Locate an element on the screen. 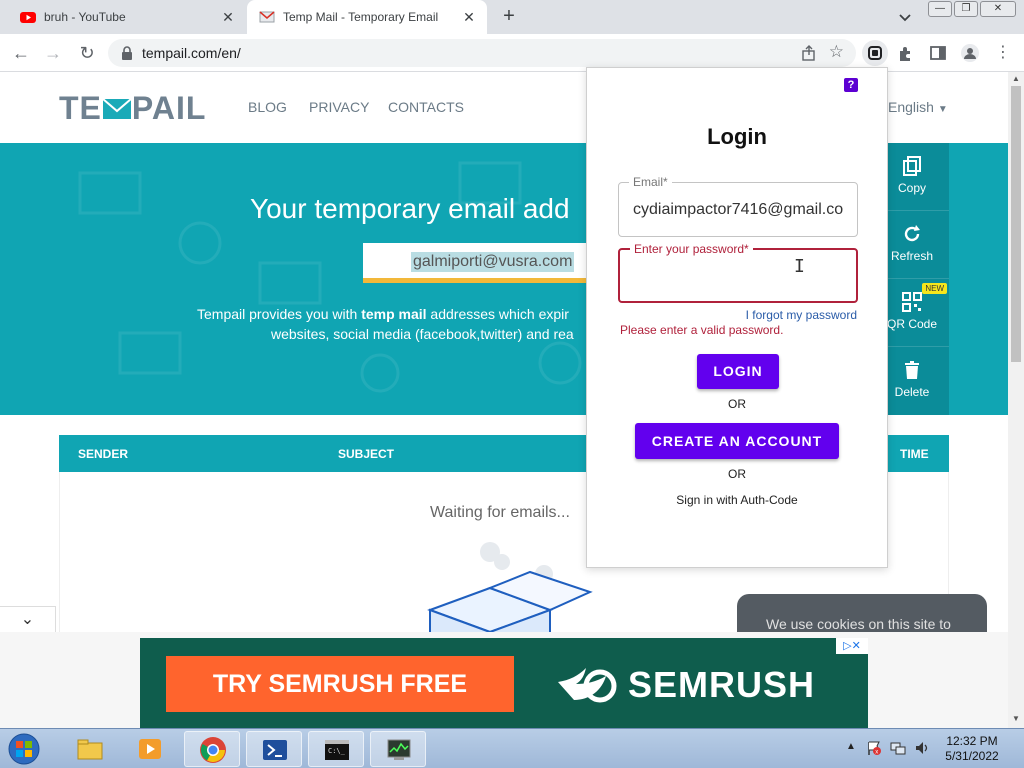 This screenshot has height=768, width=1024. logo-text-right: PAIL is located at coordinates (169, 108).